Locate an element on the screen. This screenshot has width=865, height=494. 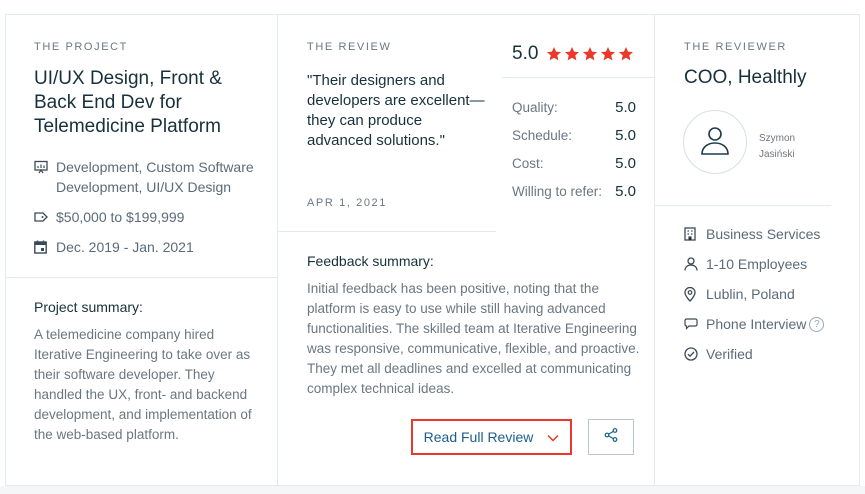
person-icon is located at coordinates (695, 264).